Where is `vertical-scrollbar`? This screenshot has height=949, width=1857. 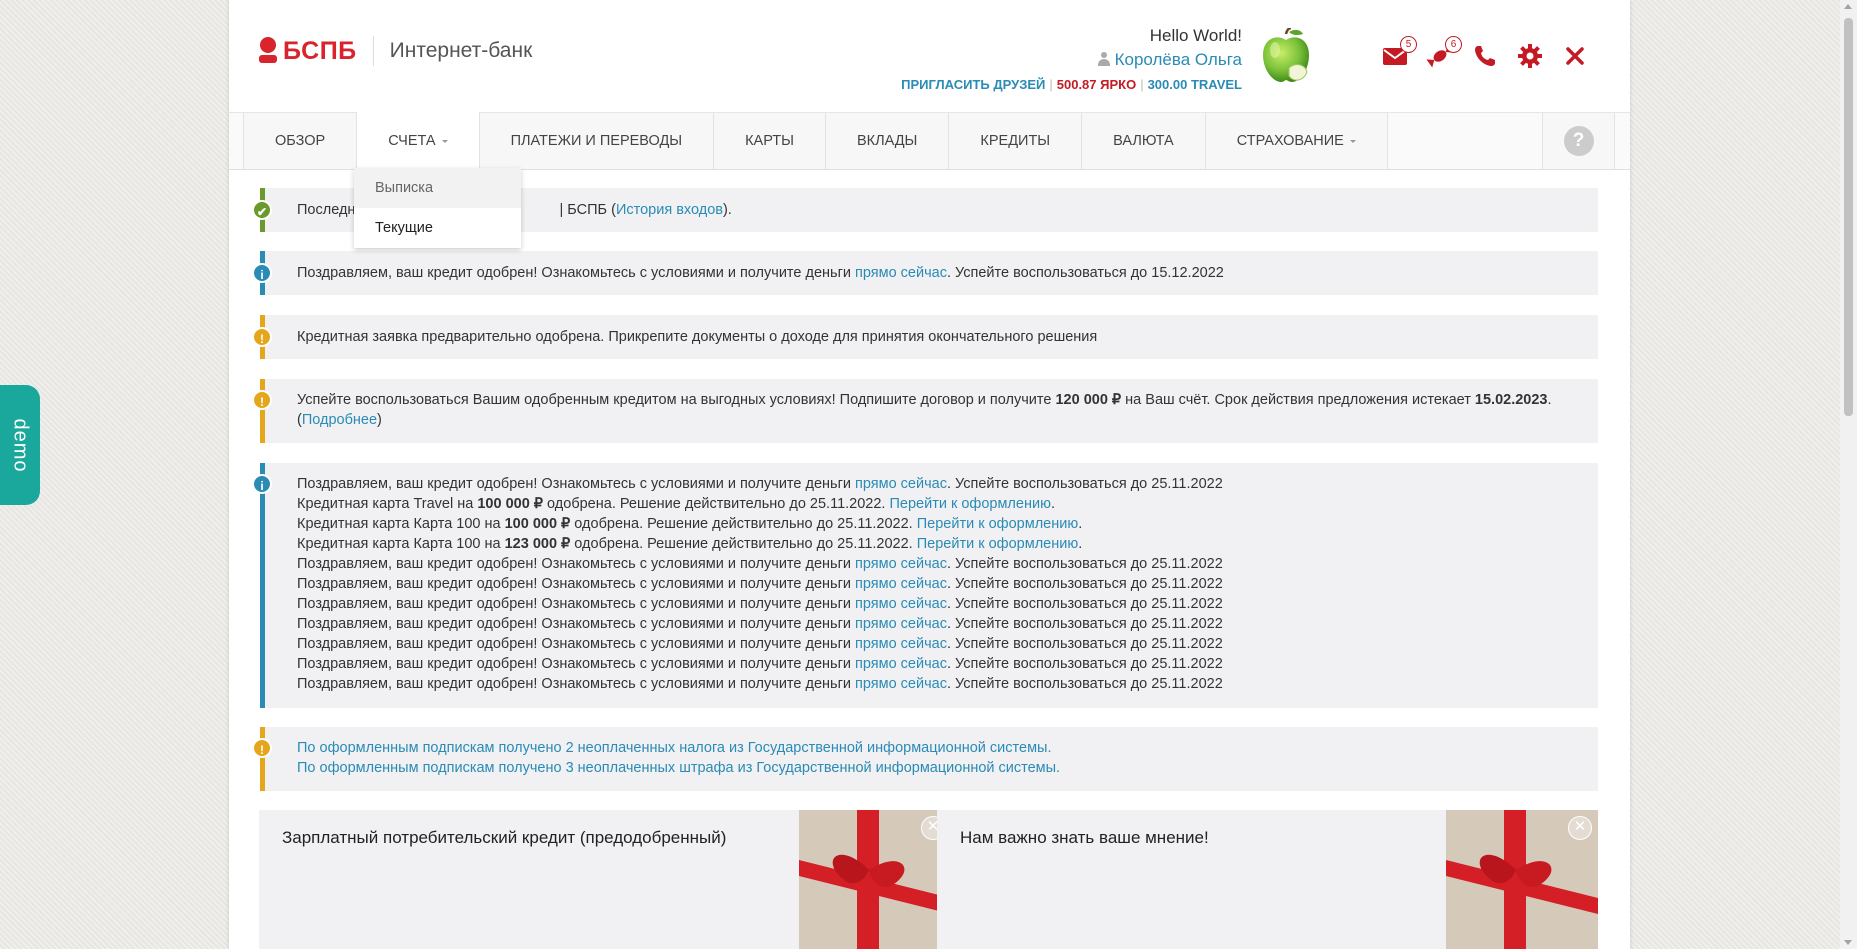
vertical-scrollbar is located at coordinates (1848, 474).